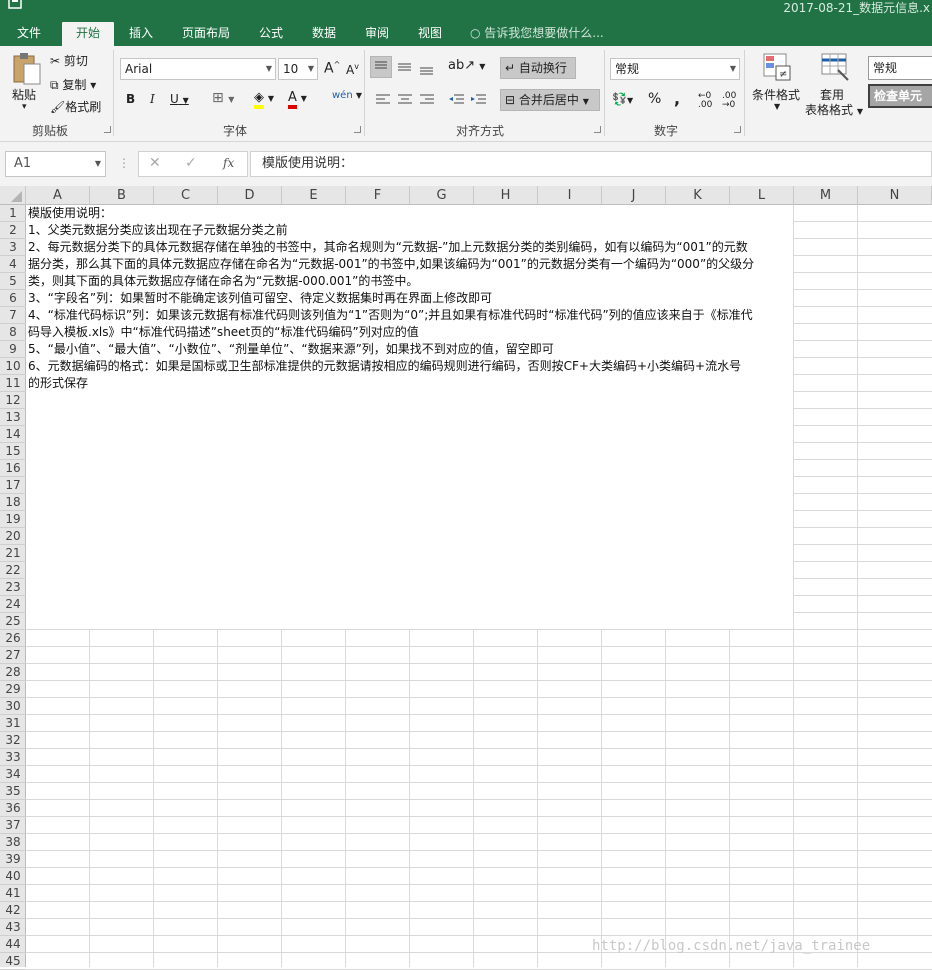 Image resolution: width=932 pixels, height=970 pixels. I want to click on name-box: A1 ▼, so click(55, 164).